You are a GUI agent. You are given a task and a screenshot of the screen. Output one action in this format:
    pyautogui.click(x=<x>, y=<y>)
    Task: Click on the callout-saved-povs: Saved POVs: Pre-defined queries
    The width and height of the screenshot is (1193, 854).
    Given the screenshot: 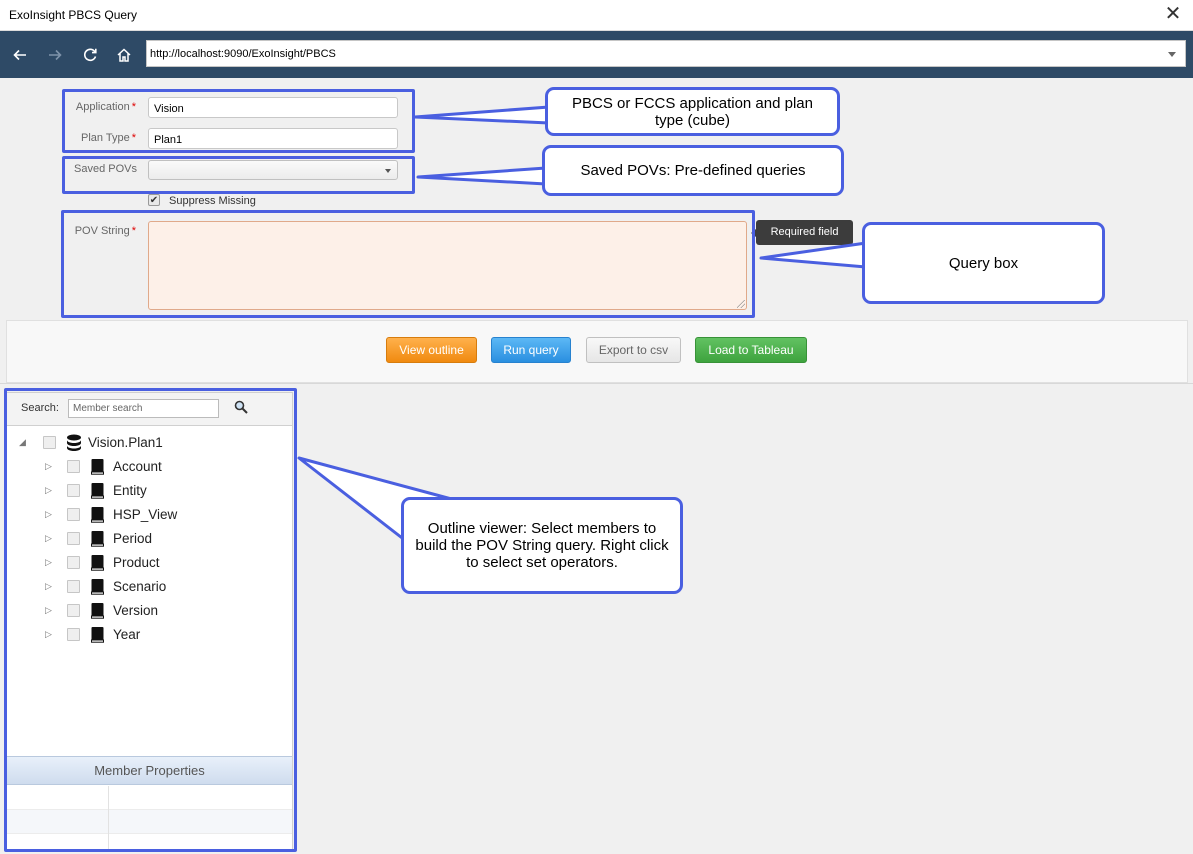 What is the action you would take?
    pyautogui.click(x=693, y=170)
    